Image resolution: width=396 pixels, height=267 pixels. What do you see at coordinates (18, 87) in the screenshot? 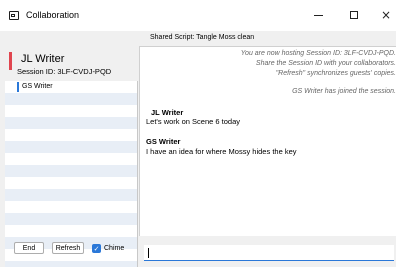
I see `user-color-indicator` at bounding box center [18, 87].